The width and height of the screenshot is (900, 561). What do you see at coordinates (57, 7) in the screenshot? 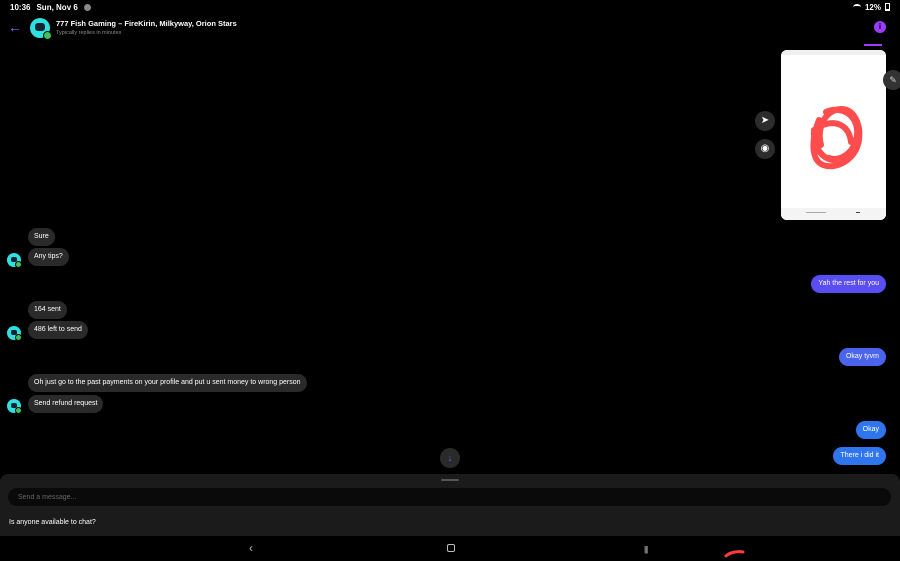
I see `status-date: Sun, Nov 6` at bounding box center [57, 7].